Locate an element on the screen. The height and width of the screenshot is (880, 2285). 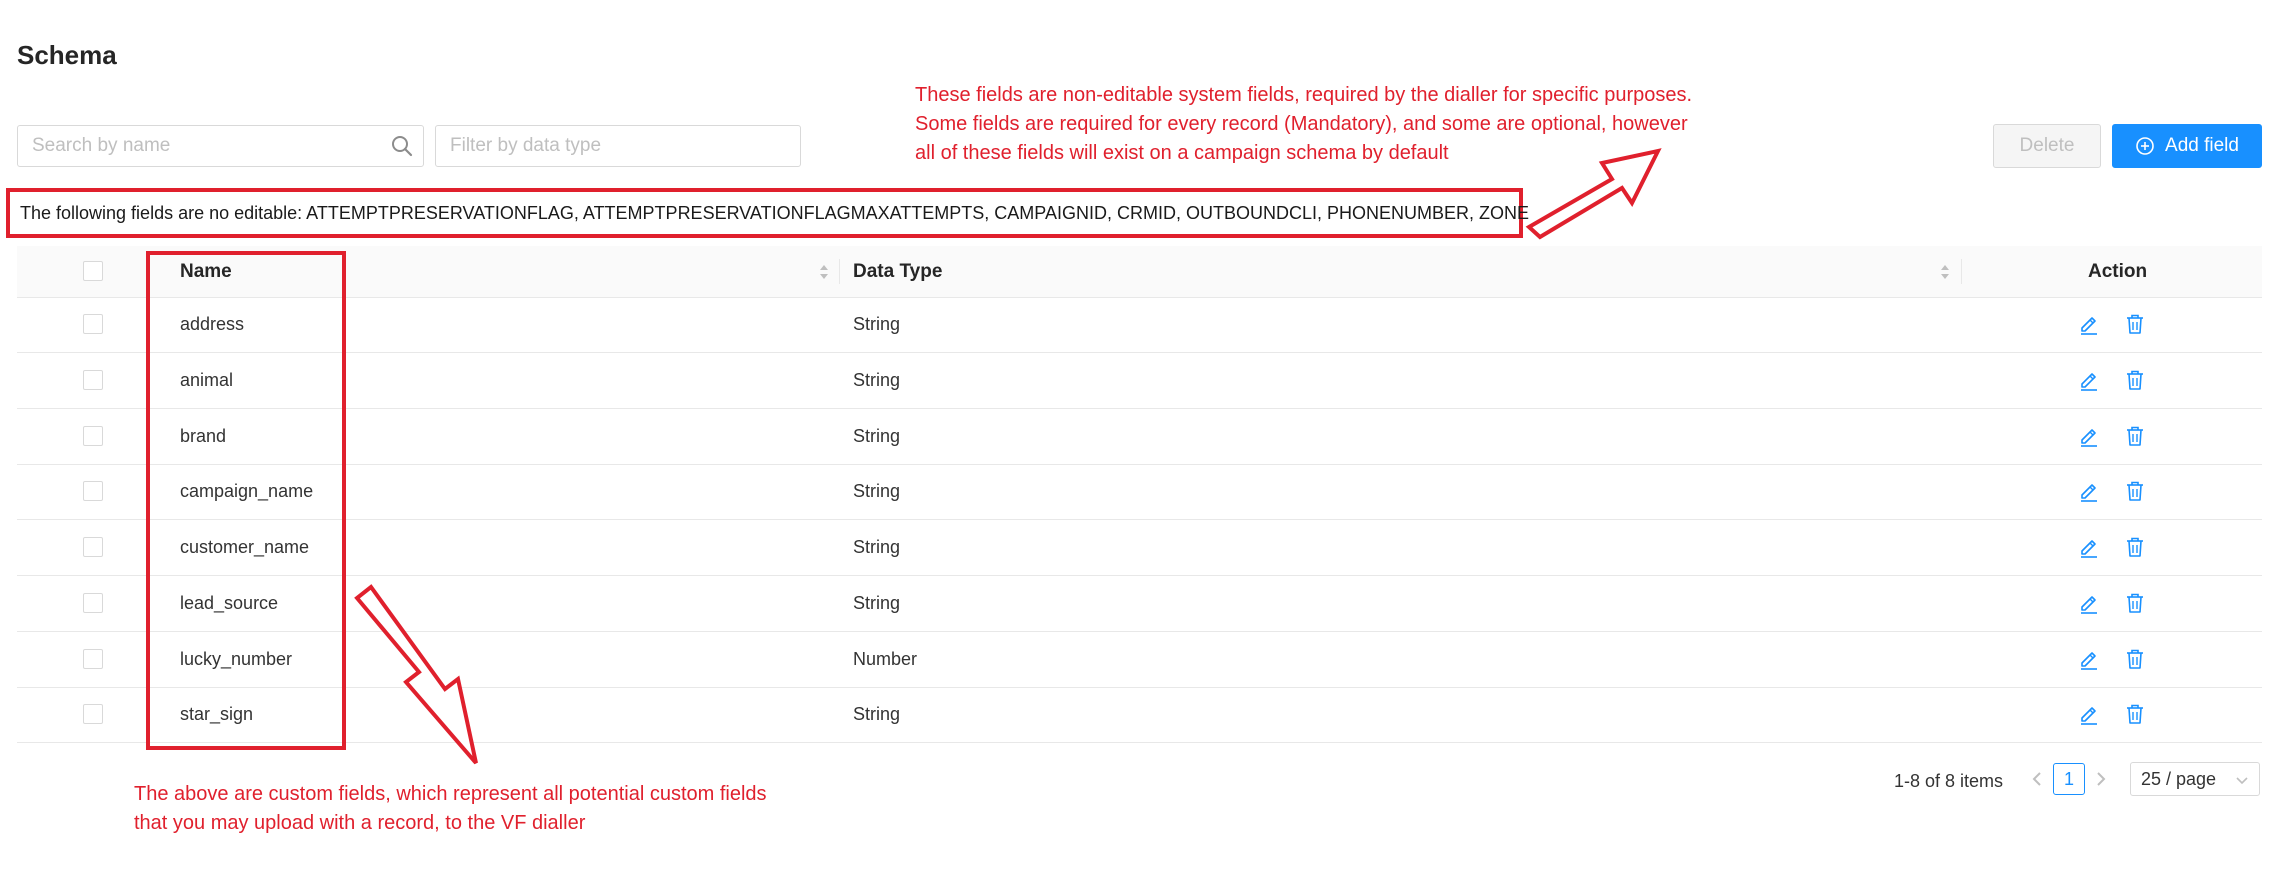
add-field-button: Add field is located at coordinates (2187, 146).